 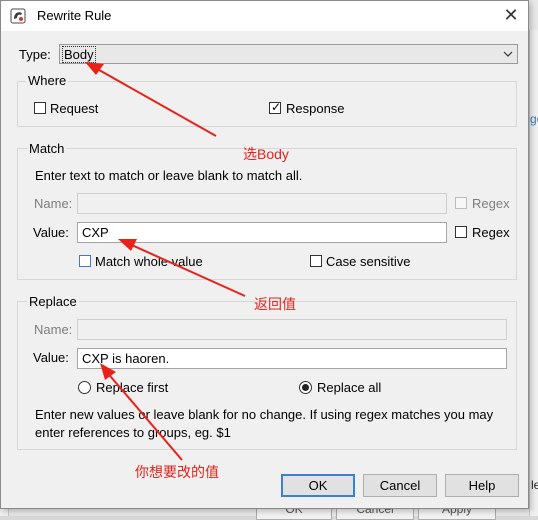 What do you see at coordinates (491, 232) in the screenshot?
I see `match-value-regex-label: Regex` at bounding box center [491, 232].